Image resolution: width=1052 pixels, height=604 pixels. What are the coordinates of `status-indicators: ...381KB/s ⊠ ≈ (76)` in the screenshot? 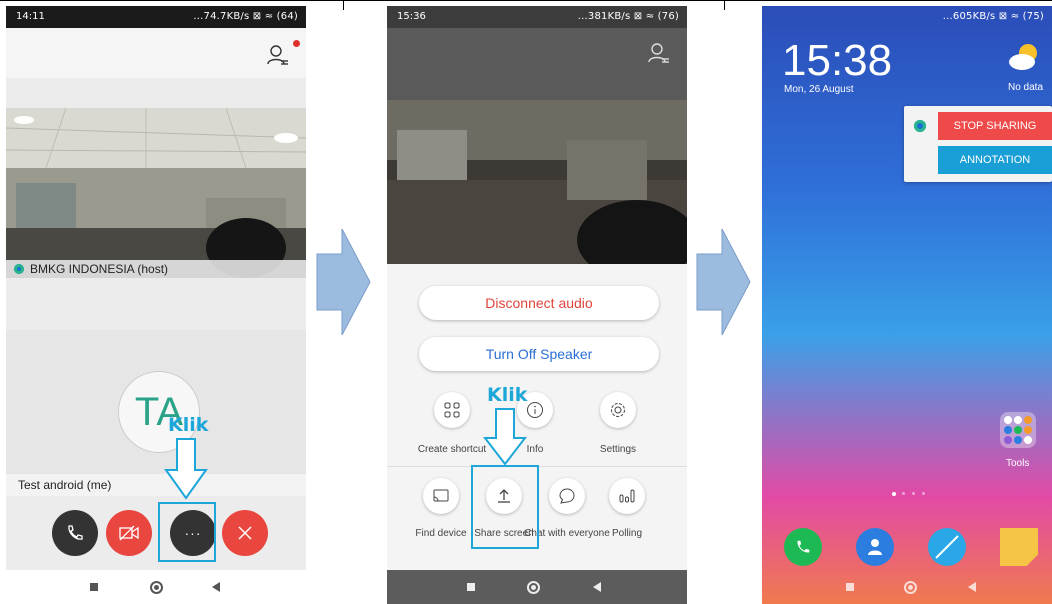 It's located at (628, 16).